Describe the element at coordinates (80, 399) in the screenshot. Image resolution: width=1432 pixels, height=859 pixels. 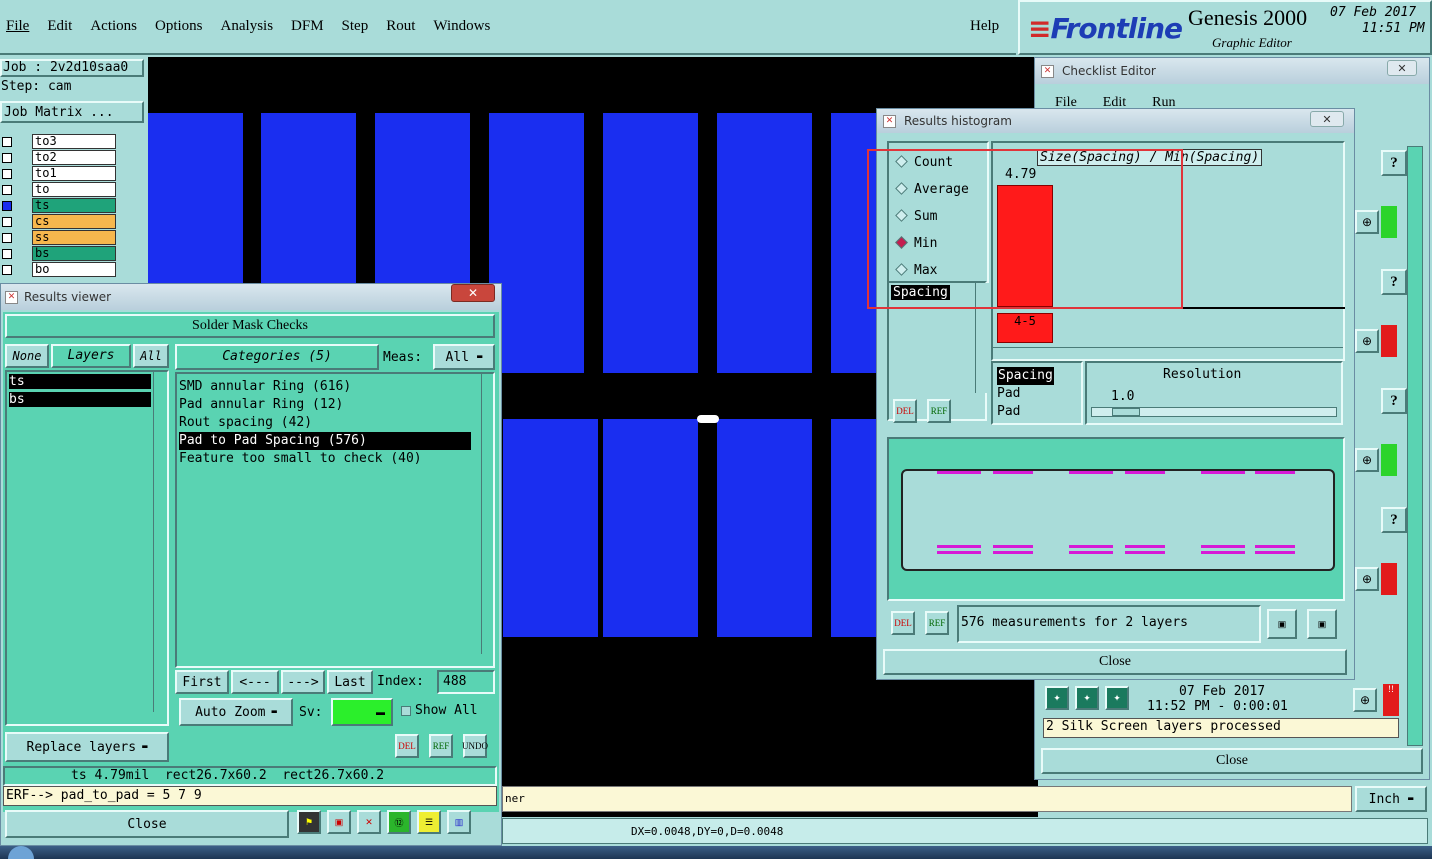
I see `layer-item-bs: bs` at that location.